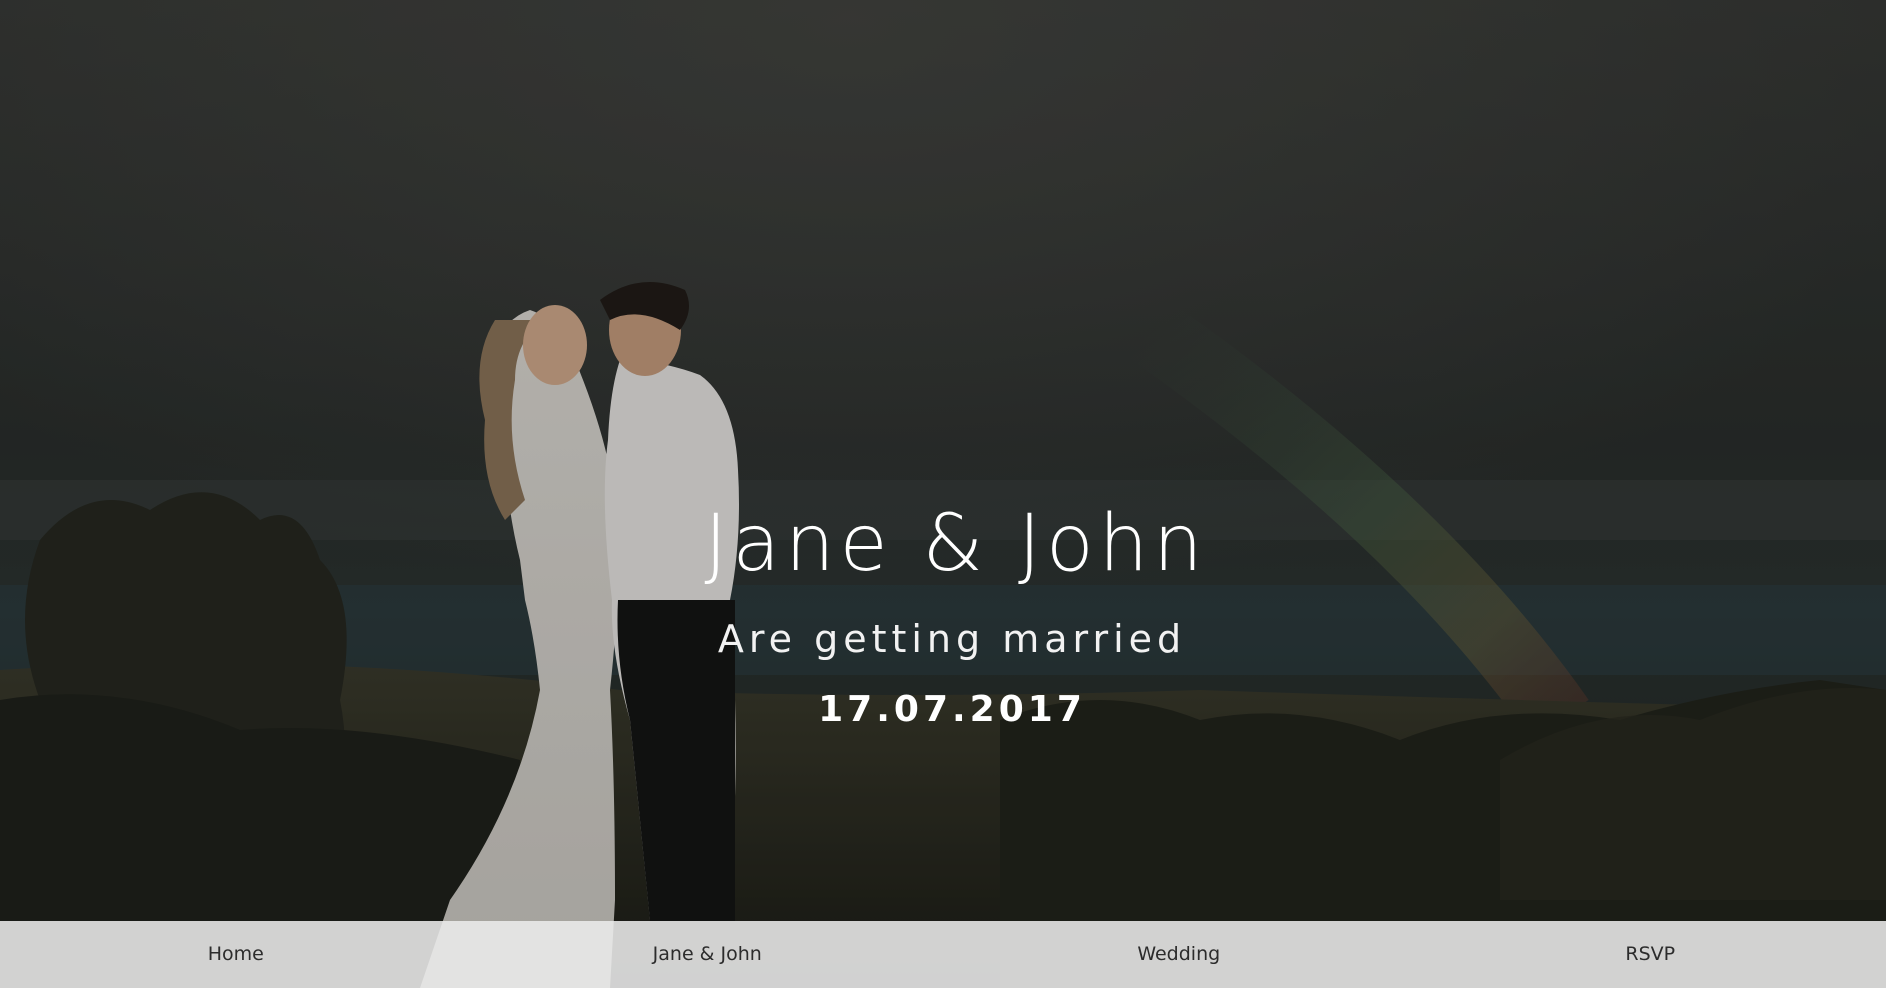 The height and width of the screenshot is (988, 1886). Describe the element at coordinates (952, 639) in the screenshot. I see `hero-subtitle: Are getting married` at that location.